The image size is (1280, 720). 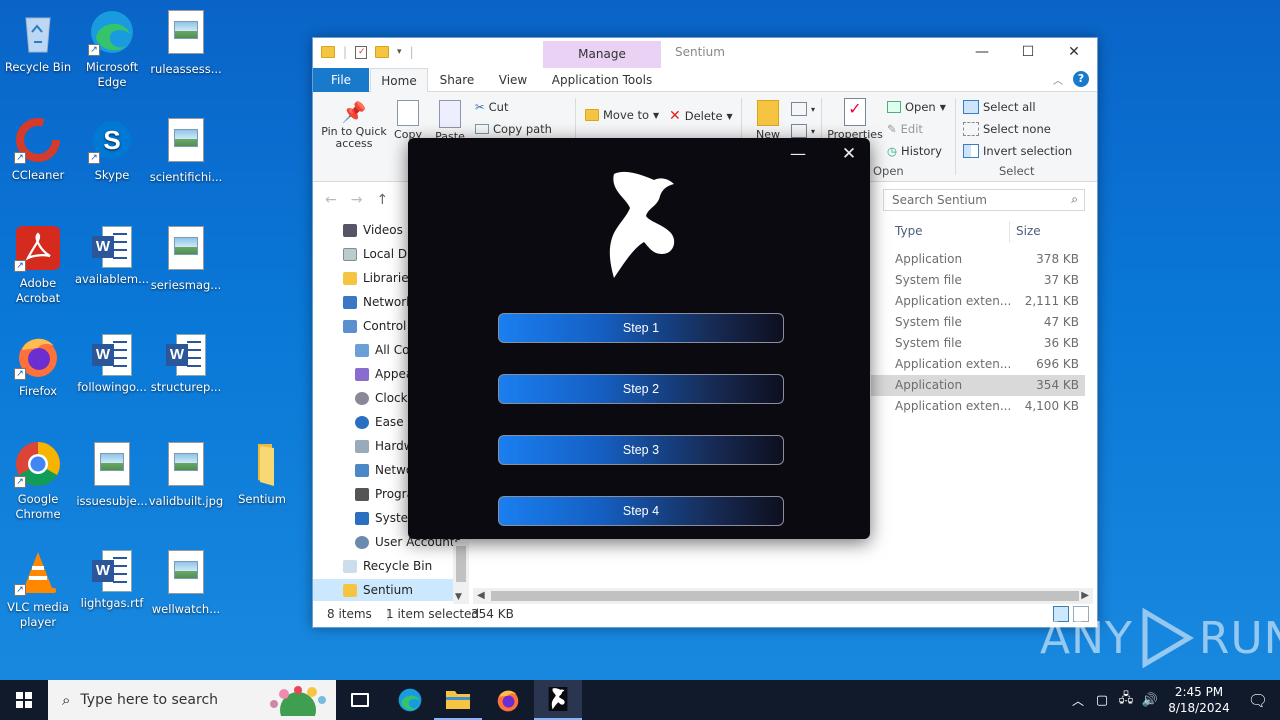 I want to click on start-button, so click(x=24, y=700).